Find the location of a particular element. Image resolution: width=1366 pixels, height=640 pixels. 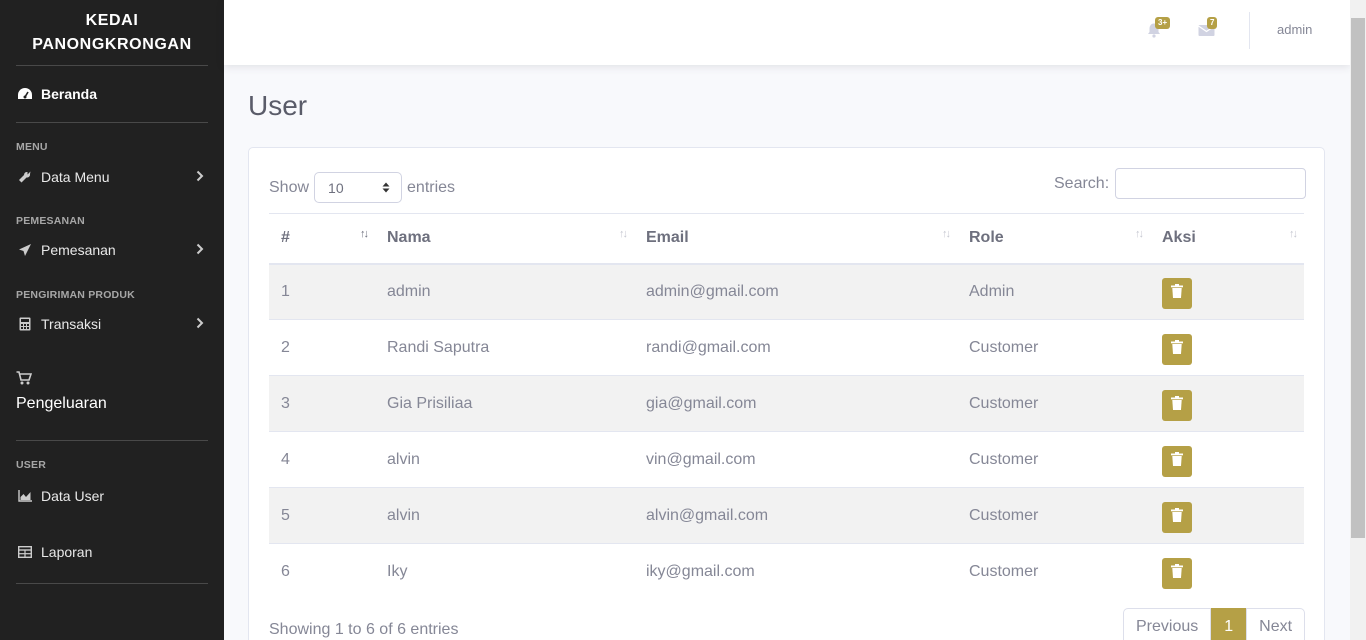

pagination-next: Next is located at coordinates (1276, 624).